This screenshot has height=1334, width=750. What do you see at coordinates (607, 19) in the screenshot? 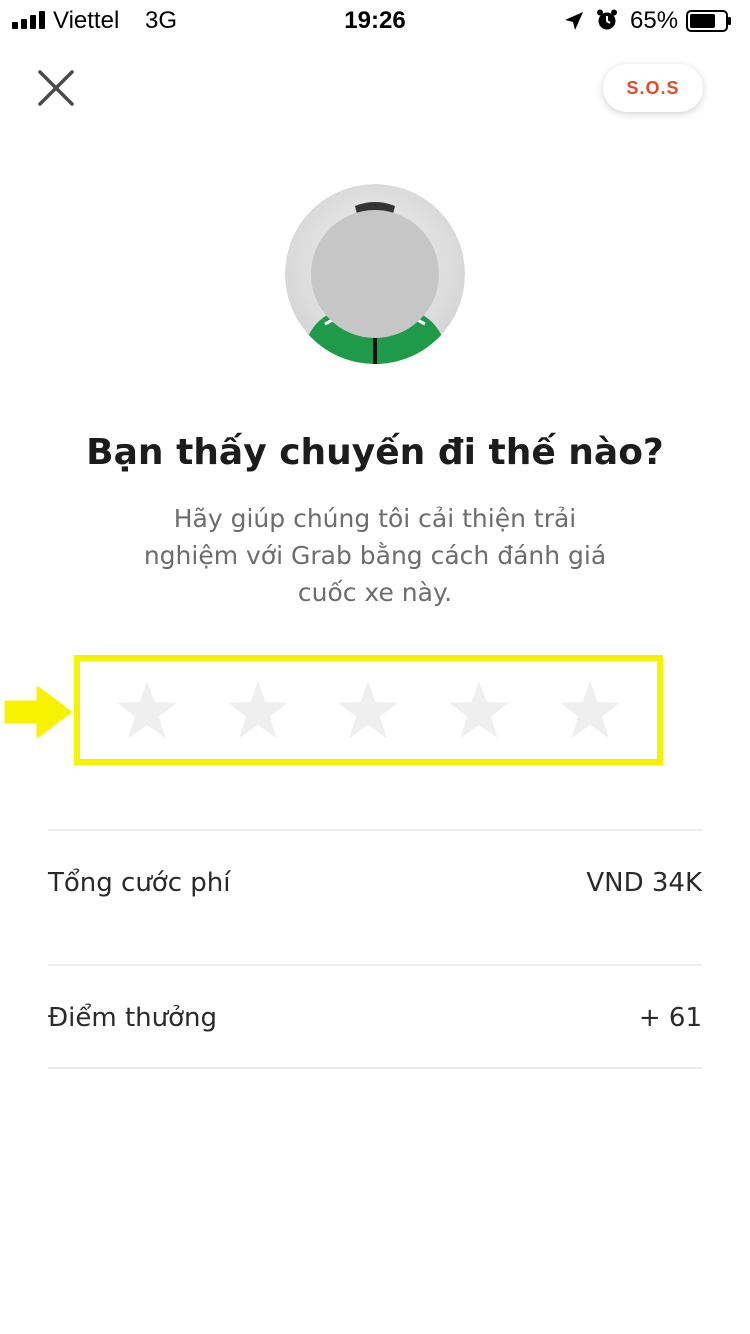
I see `alarm-clock-icon` at bounding box center [607, 19].